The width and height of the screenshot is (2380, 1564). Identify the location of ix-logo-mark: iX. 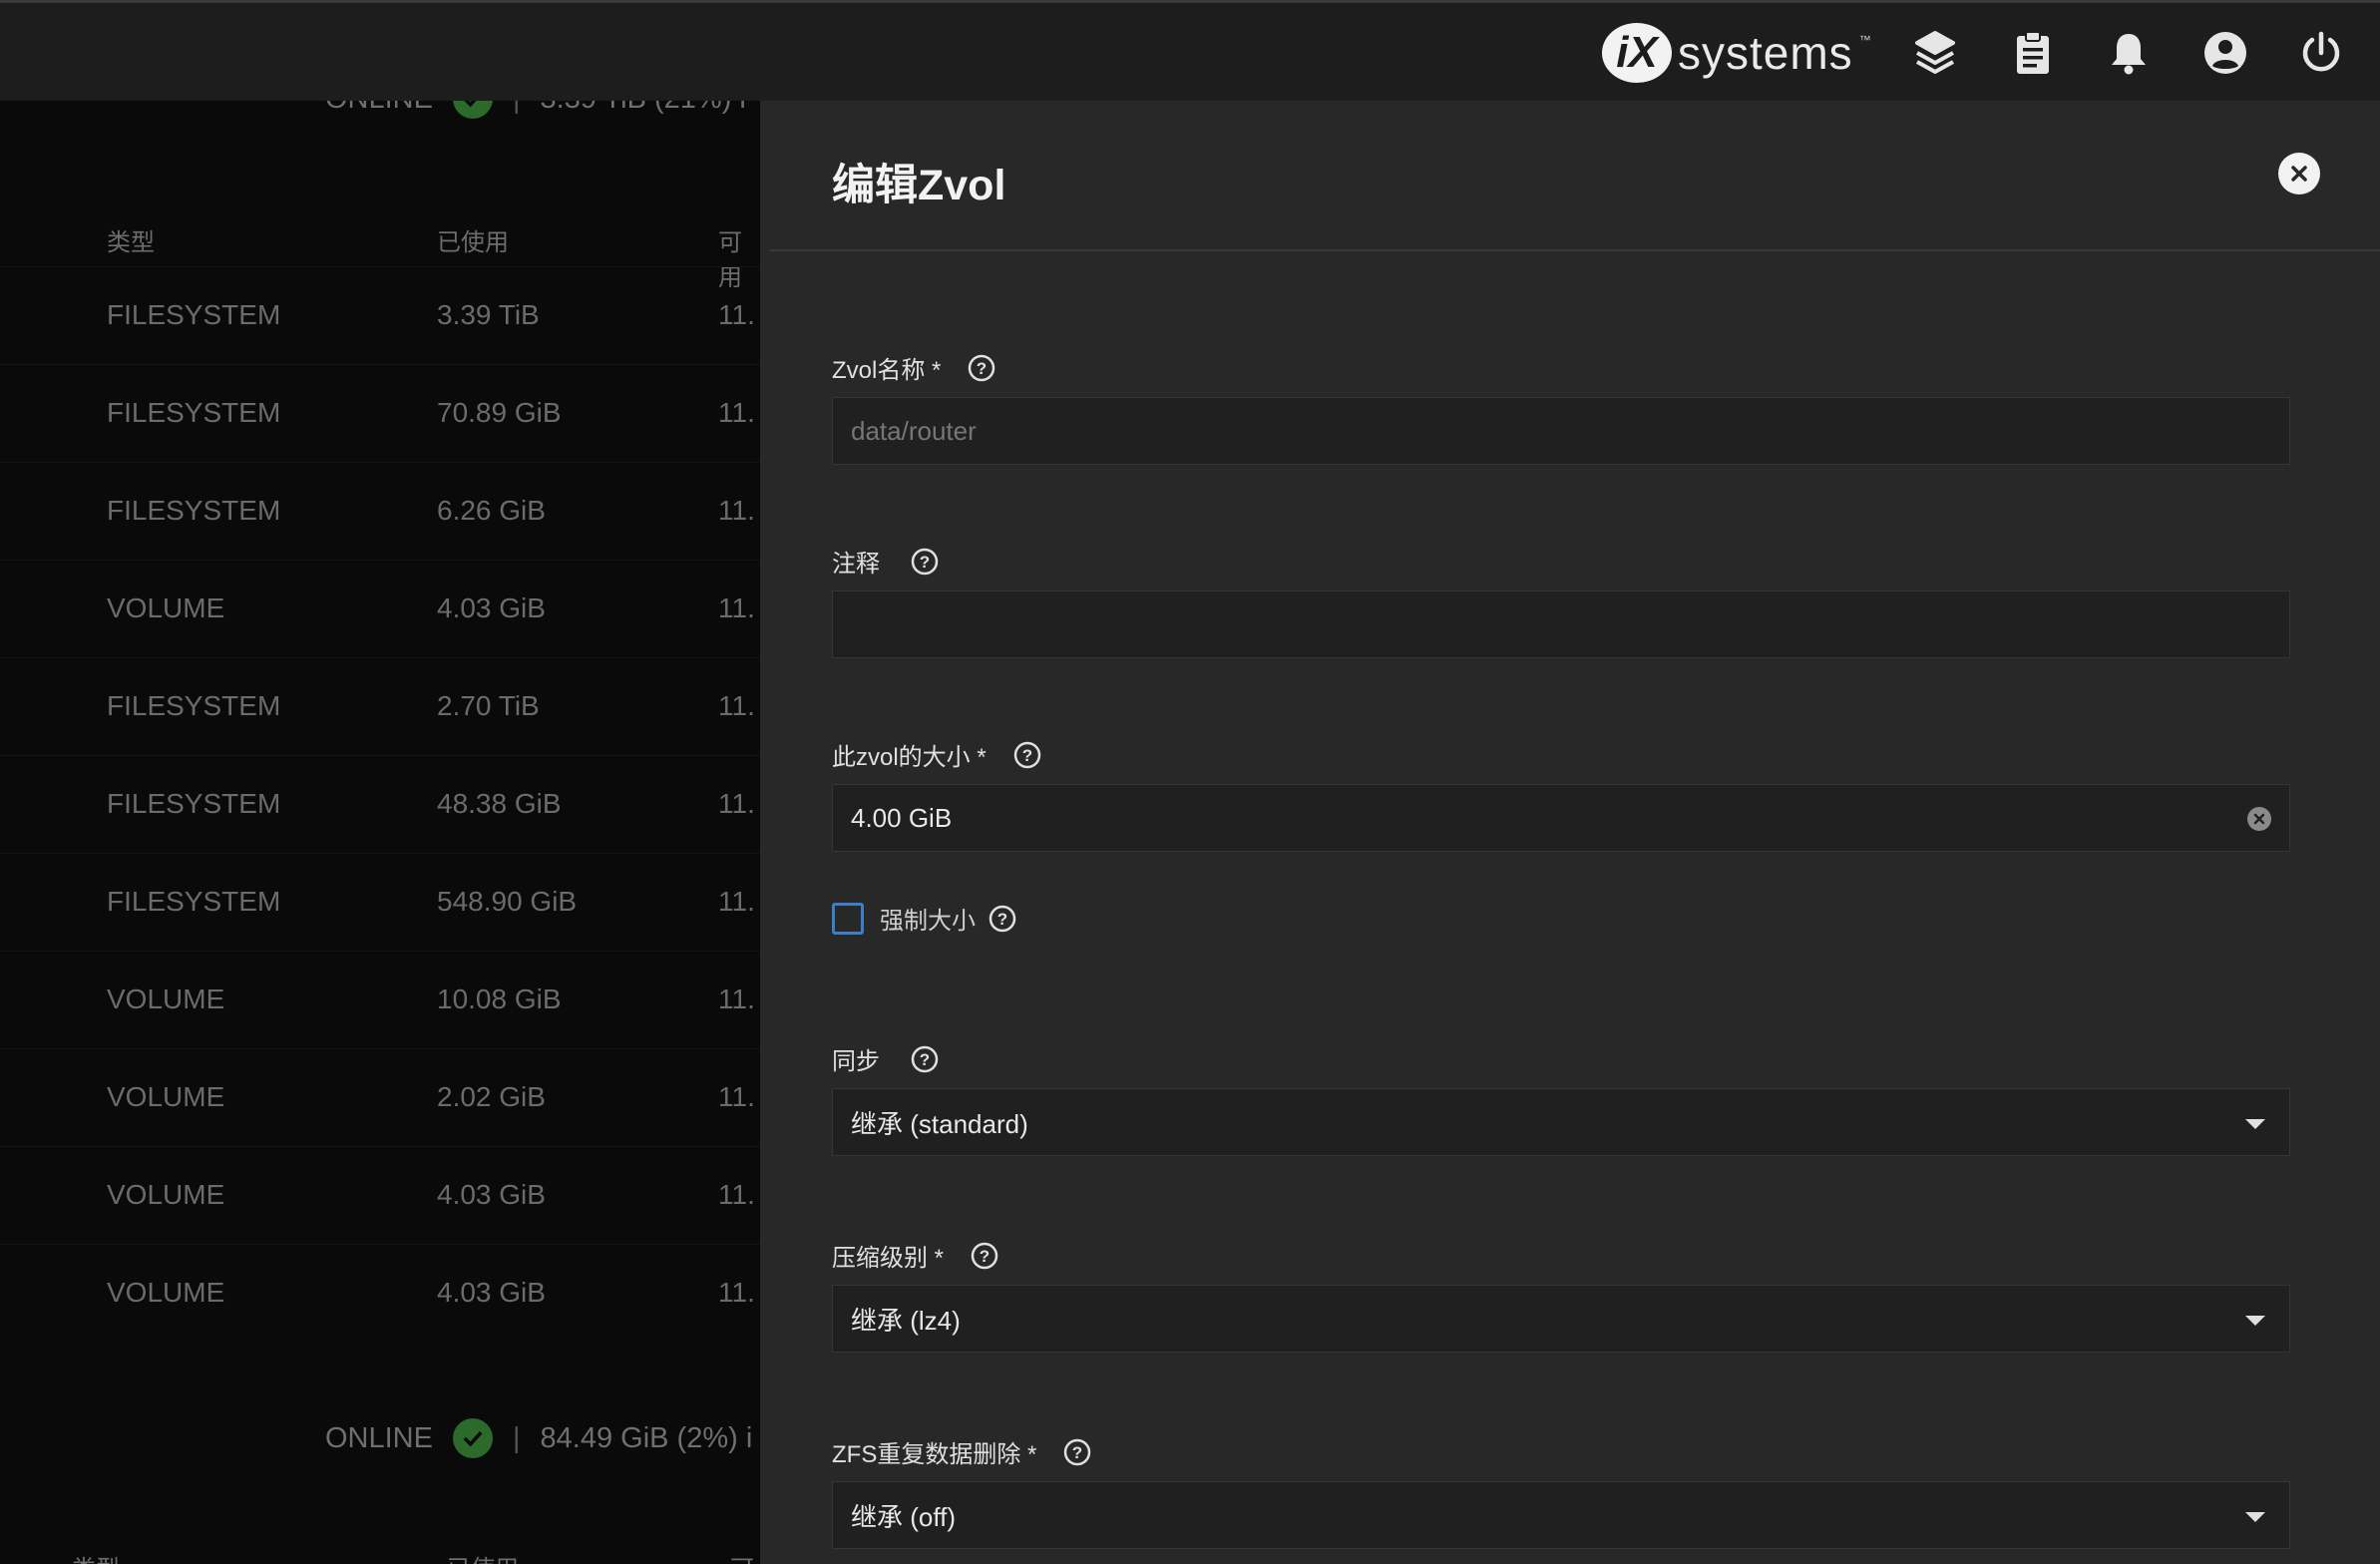
(1637, 53).